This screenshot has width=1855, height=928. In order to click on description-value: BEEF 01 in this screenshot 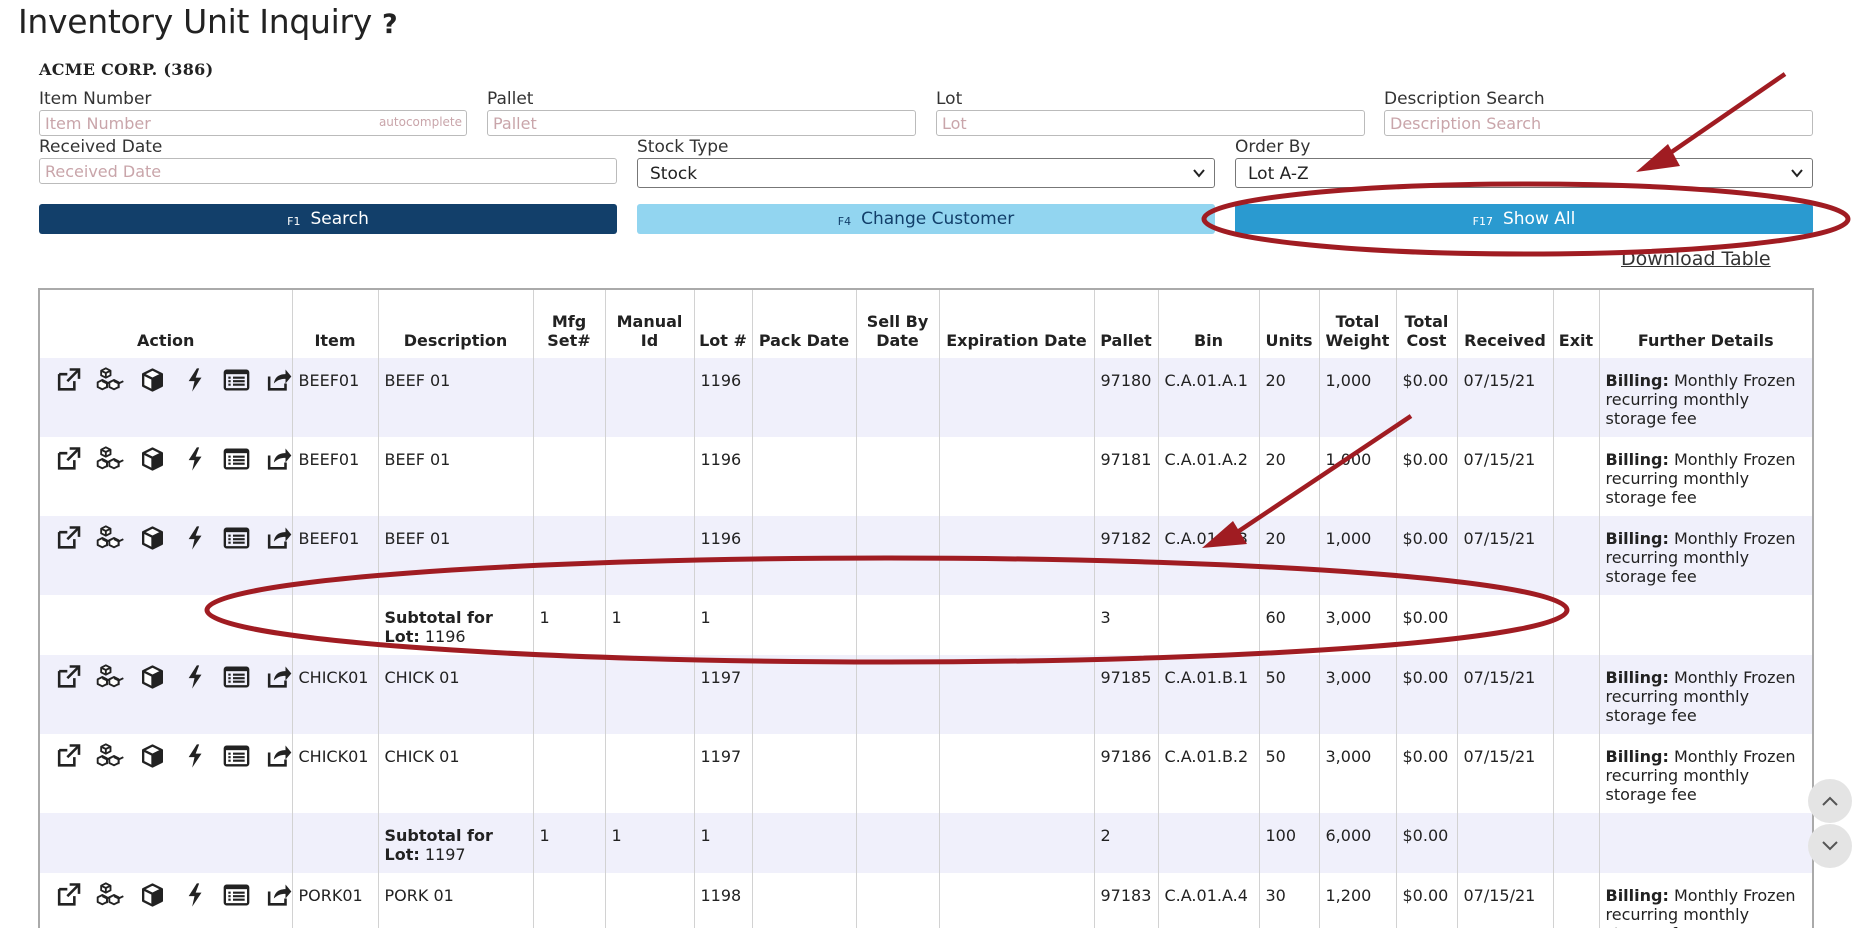, I will do `click(417, 380)`.